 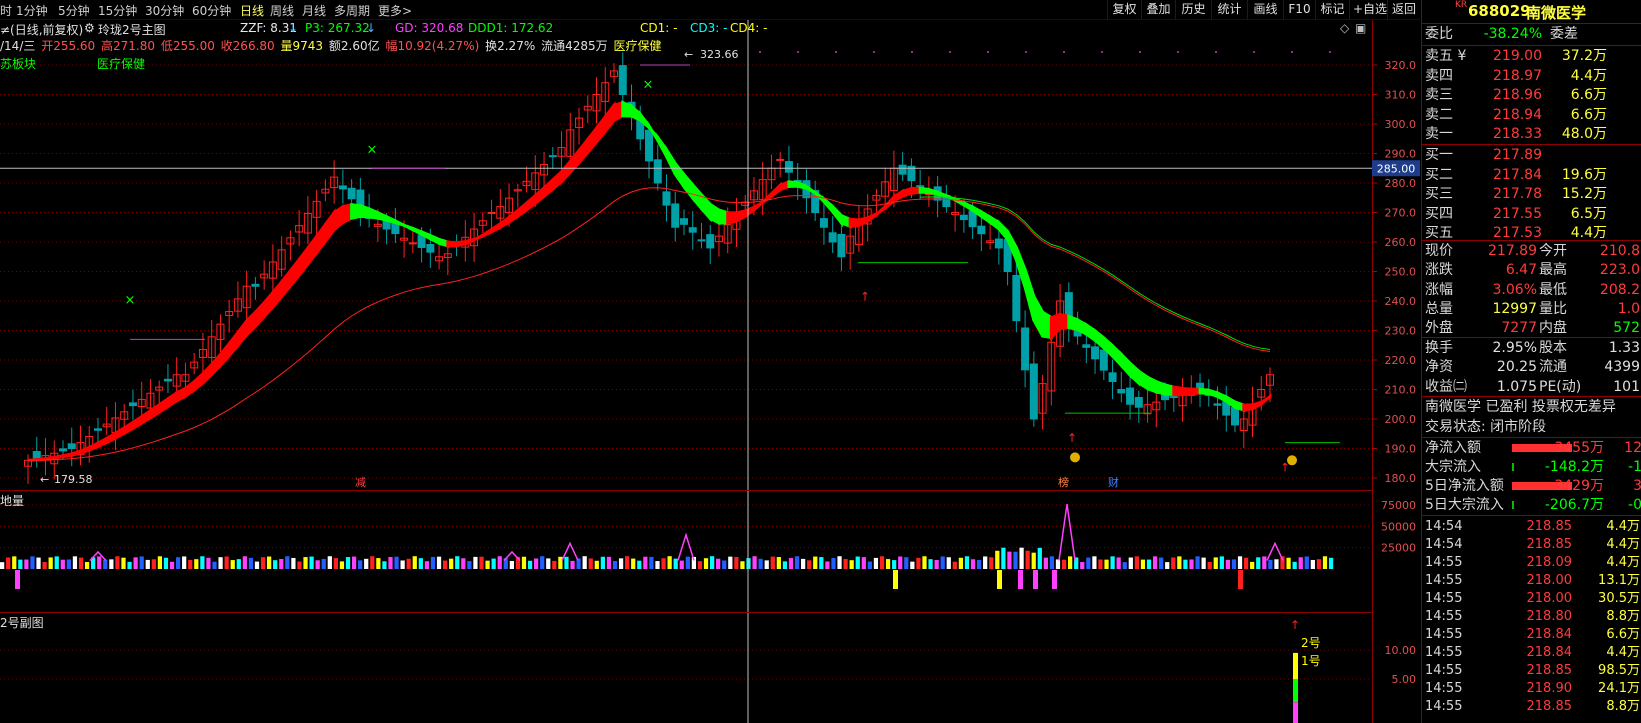 What do you see at coordinates (1054, 579) in the screenshot?
I see `low-volume-marker` at bounding box center [1054, 579].